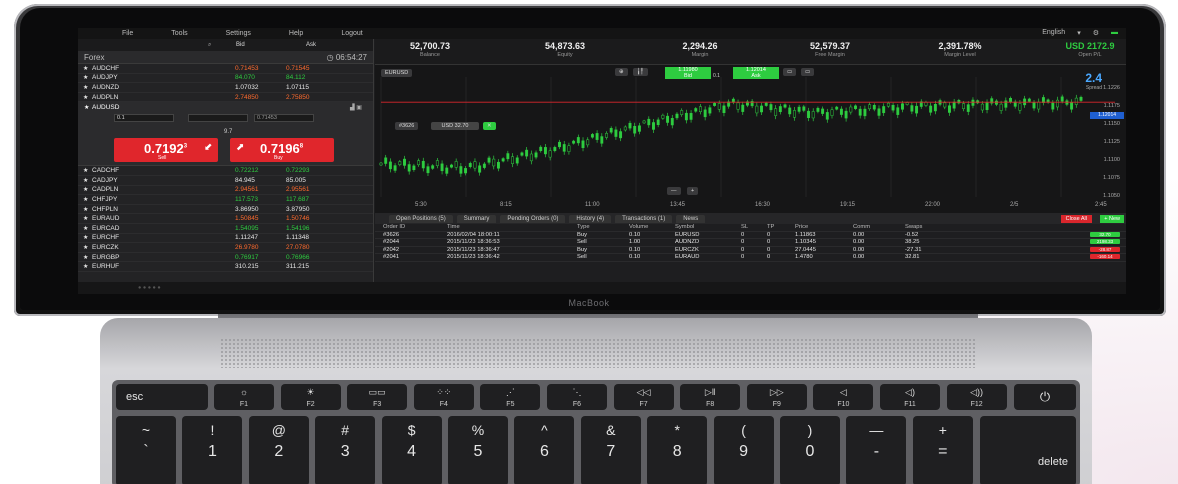 Image resolution: width=1178 pixels, height=484 pixels. Describe the element at coordinates (610, 450) in the screenshot. I see `number-key: & 7` at that location.